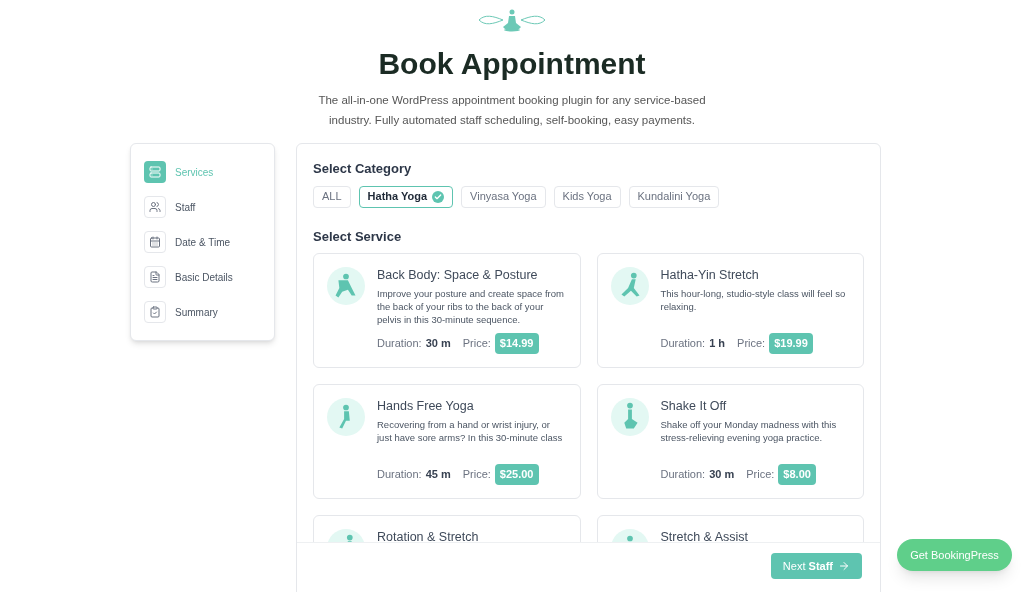  I want to click on service-title: Stretch & Assist, so click(705, 535).